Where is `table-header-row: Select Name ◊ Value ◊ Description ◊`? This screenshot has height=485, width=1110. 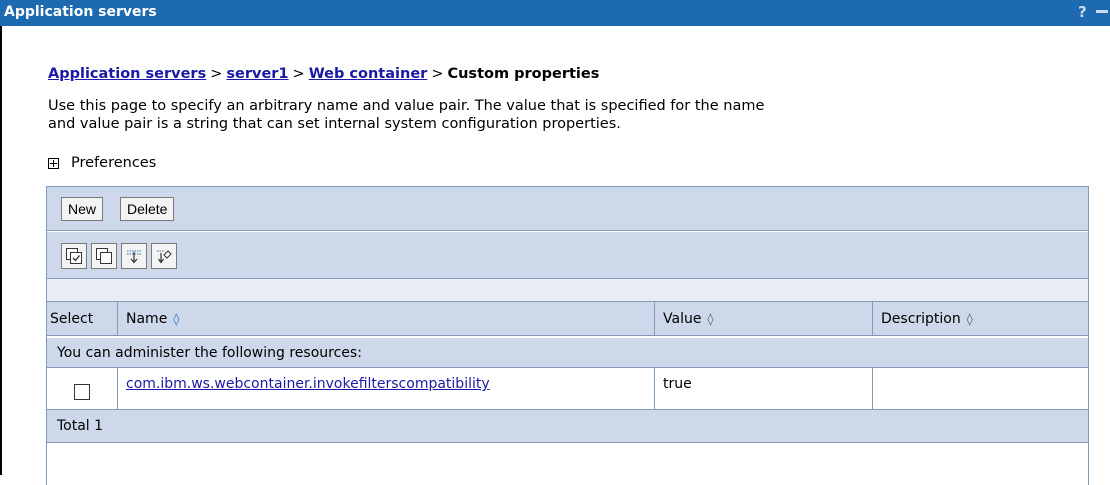 table-header-row: Select Name ◊ Value ◊ Description ◊ is located at coordinates (567, 319).